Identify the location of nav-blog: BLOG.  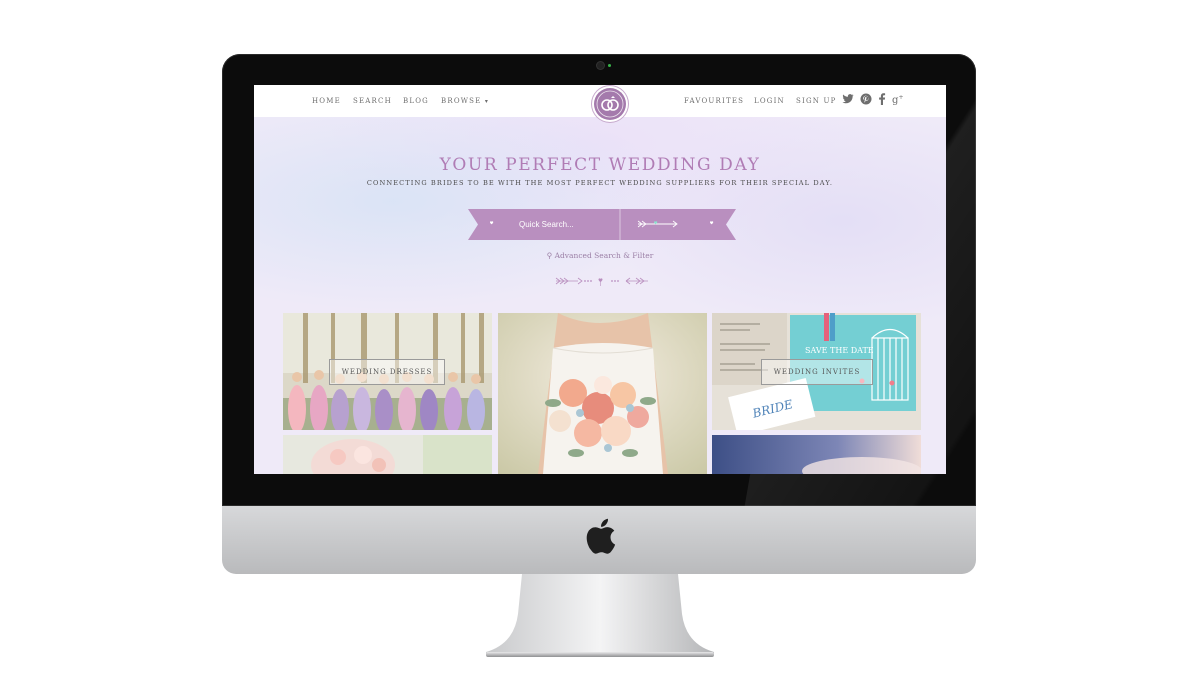
(416, 101).